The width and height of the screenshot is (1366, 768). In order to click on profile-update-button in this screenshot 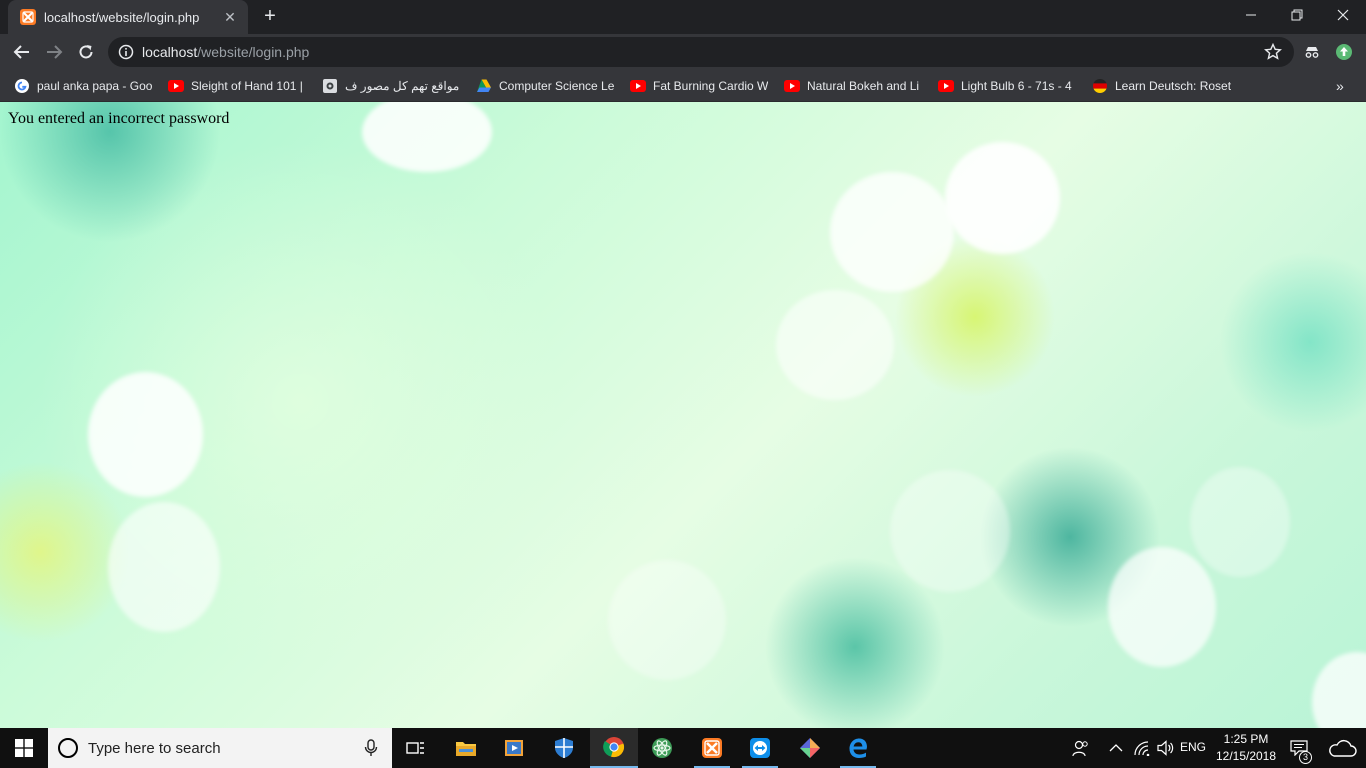, I will do `click(1344, 52)`.